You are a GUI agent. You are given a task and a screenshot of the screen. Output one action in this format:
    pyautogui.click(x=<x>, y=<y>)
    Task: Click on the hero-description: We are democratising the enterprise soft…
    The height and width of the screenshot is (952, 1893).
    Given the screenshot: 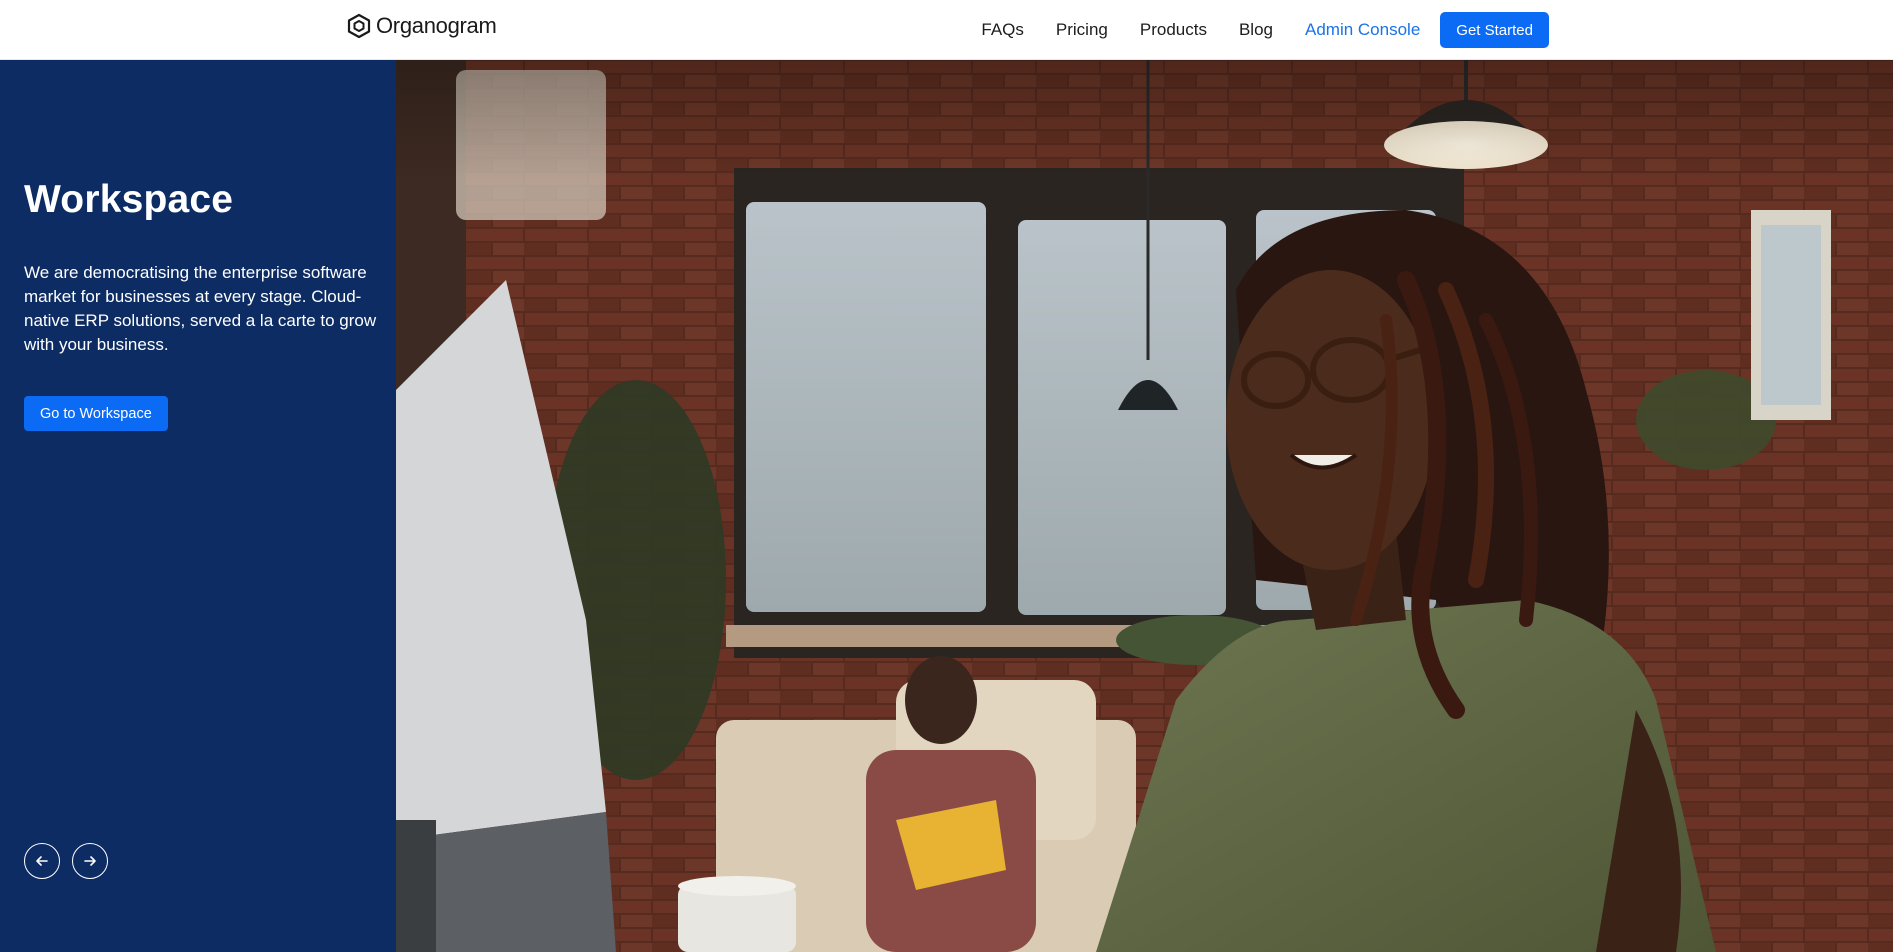 What is the action you would take?
    pyautogui.click(x=200, y=308)
    